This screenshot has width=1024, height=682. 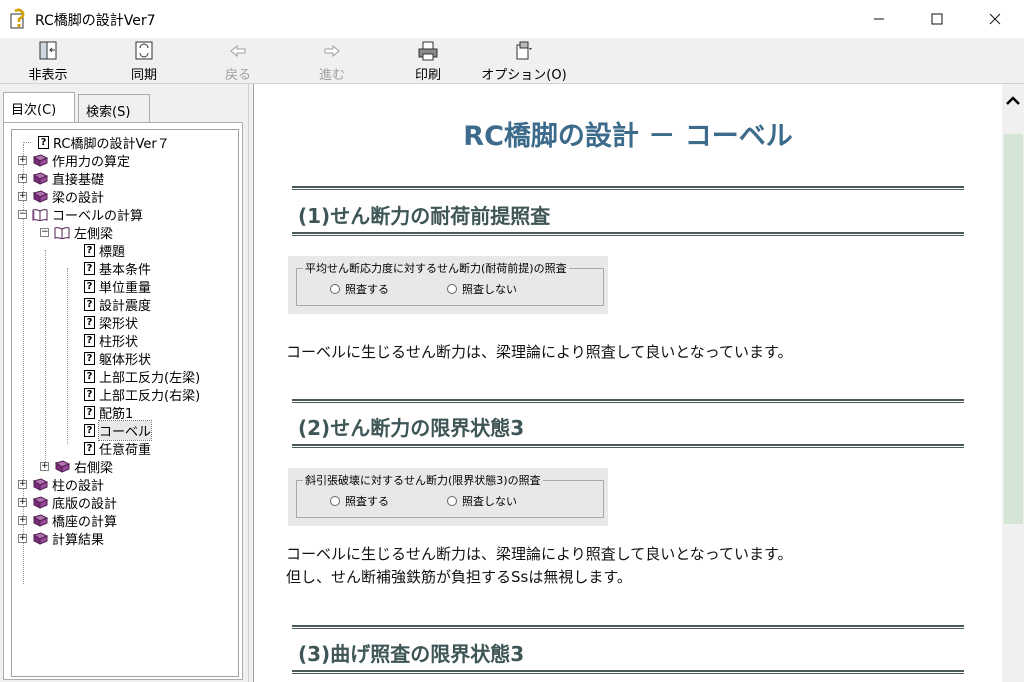 What do you see at coordinates (411, 428) in the screenshot?
I see `section-heading-2: (2)せん断力の限界状態3` at bounding box center [411, 428].